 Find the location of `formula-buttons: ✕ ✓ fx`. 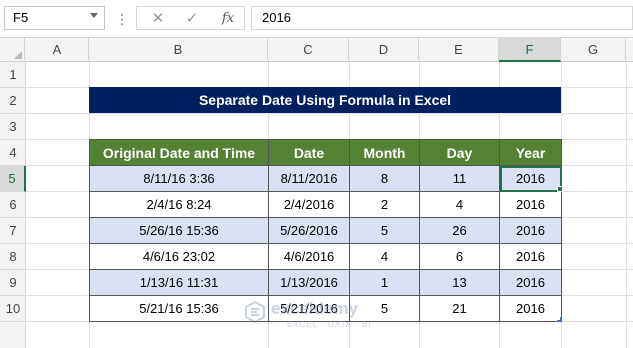

formula-buttons: ✕ ✓ fx is located at coordinates (190, 18).